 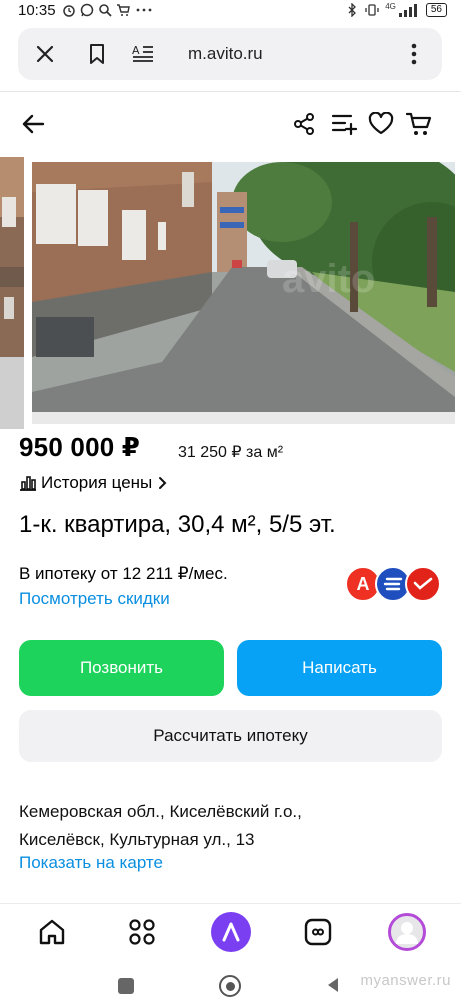 I want to click on more-vertical-icon, so click(x=414, y=54).